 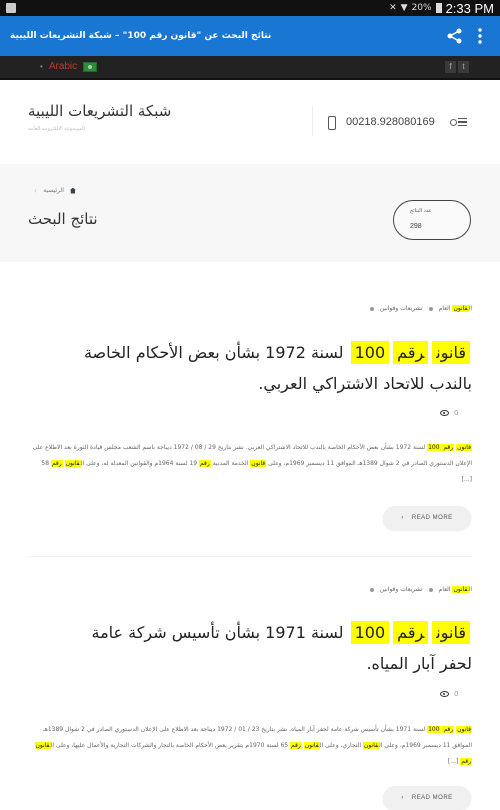 What do you see at coordinates (250, 8) in the screenshot?
I see `status-bar: ✕ ▼ 20% 2:33 PM` at bounding box center [250, 8].